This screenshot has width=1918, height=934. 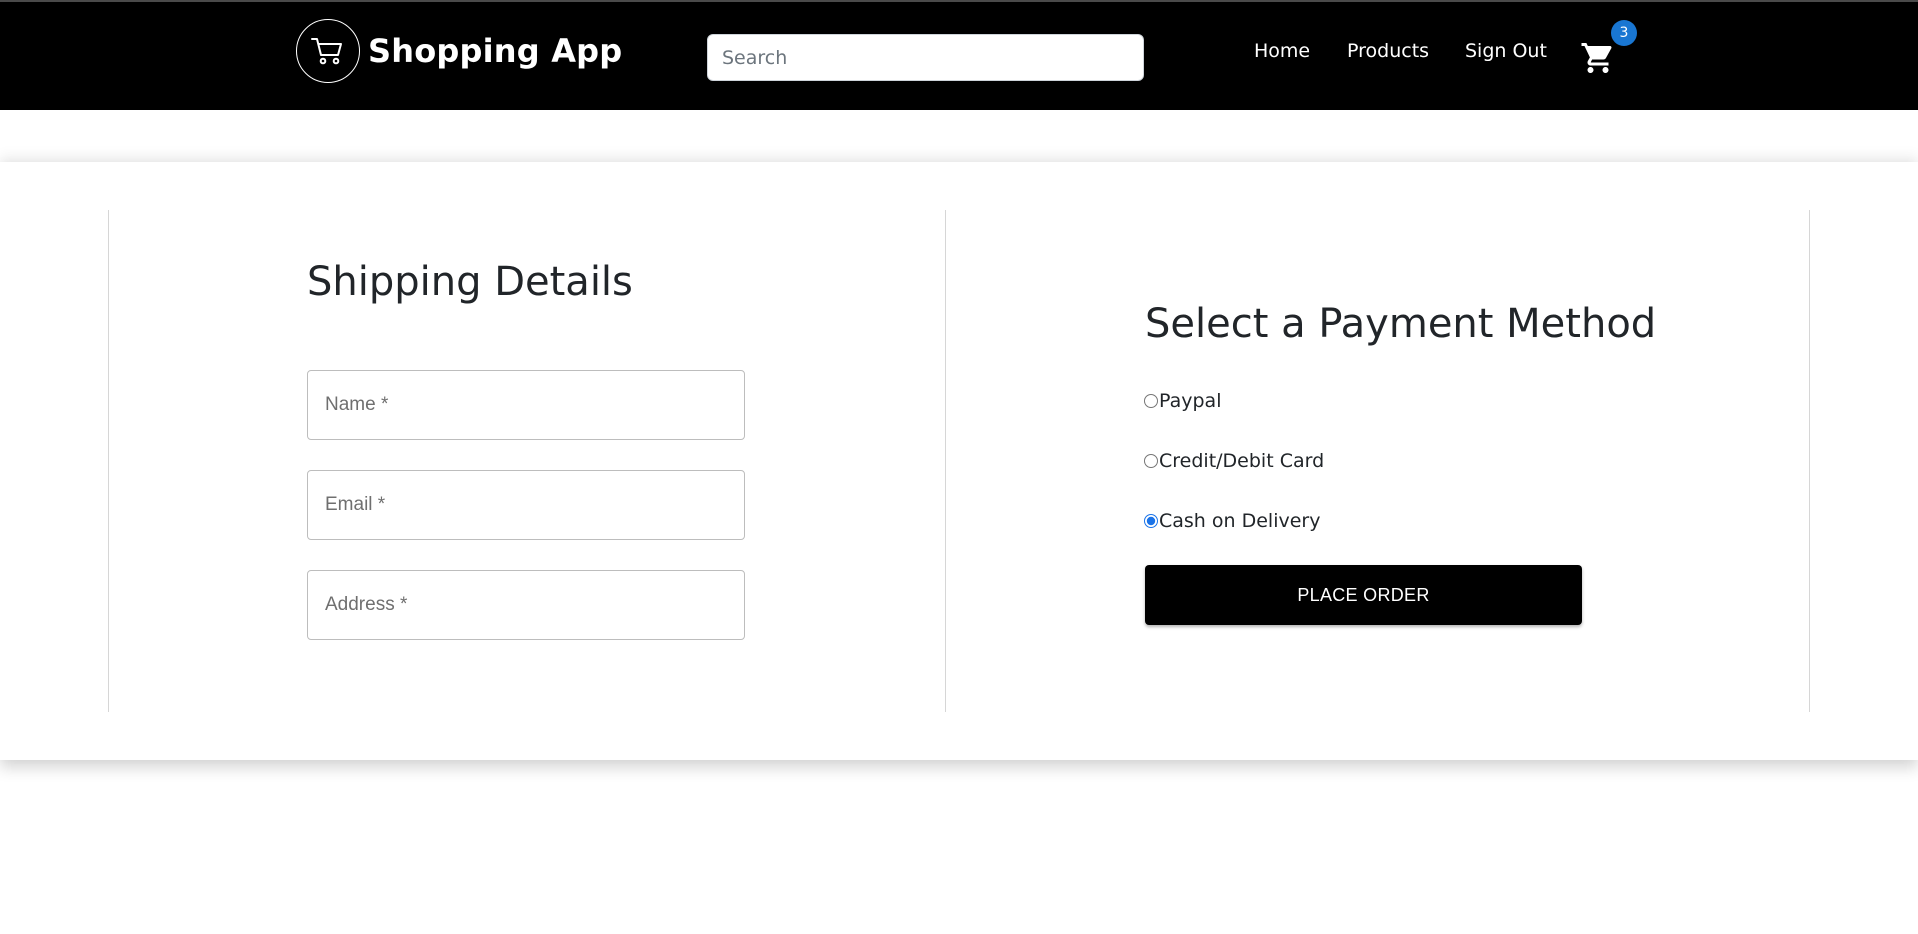 What do you see at coordinates (470, 282) in the screenshot?
I see `shipping-details-title: Shipping Details` at bounding box center [470, 282].